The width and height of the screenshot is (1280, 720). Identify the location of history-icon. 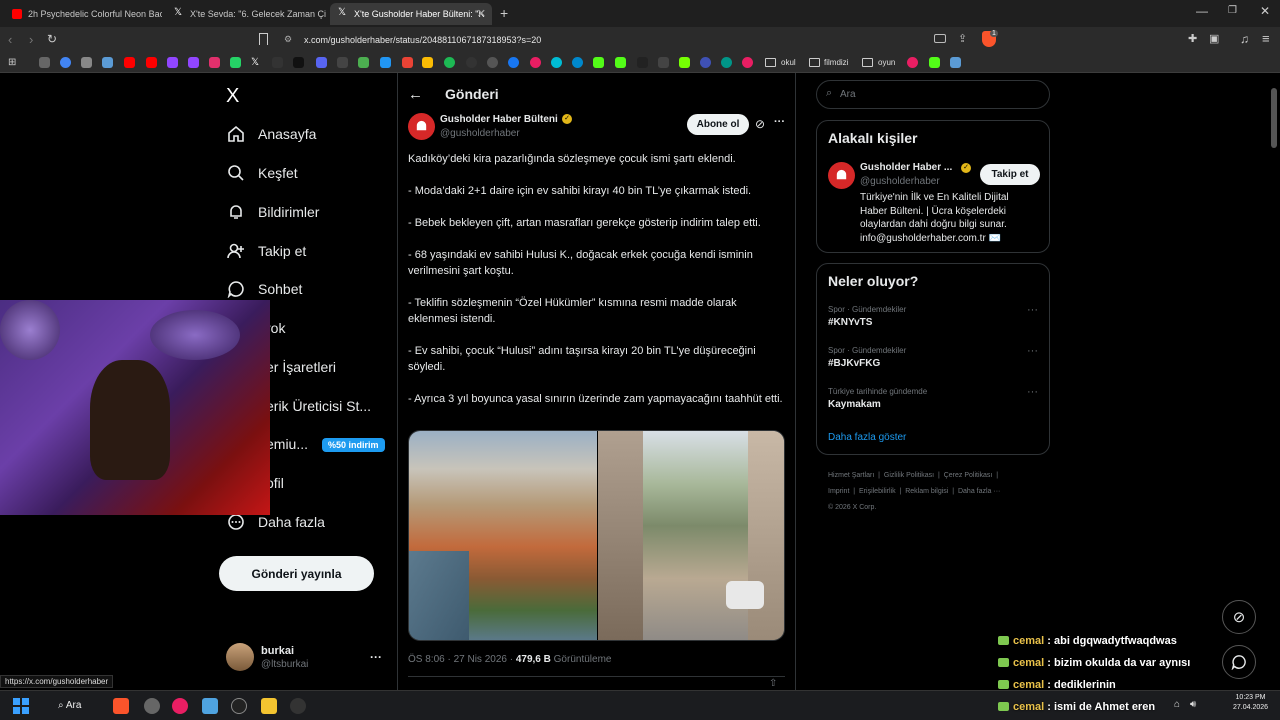
(44, 62).